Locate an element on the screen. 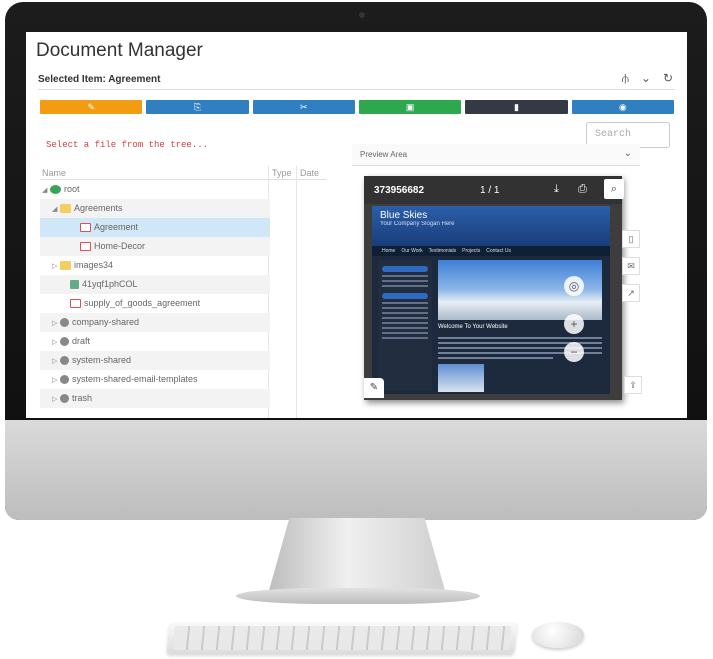 This screenshot has height=659, width=713. copy-button: ⎘ is located at coordinates (197, 107).